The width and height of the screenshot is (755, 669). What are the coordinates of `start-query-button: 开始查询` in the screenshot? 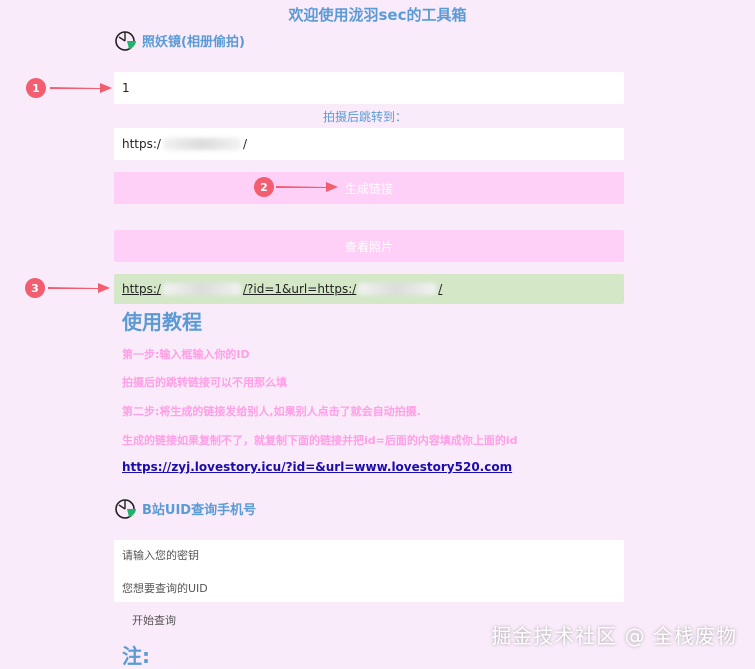 It's located at (154, 620).